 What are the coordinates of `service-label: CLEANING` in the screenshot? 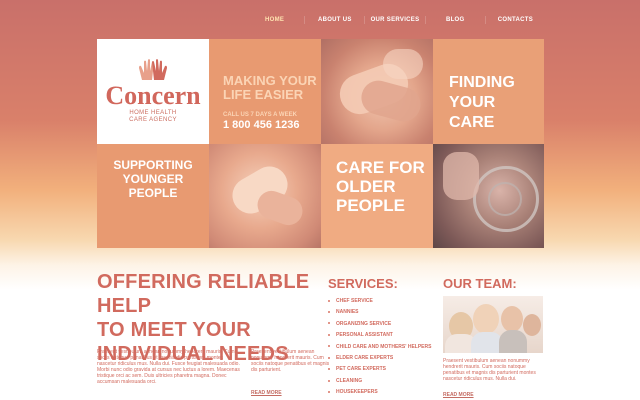 It's located at (349, 380).